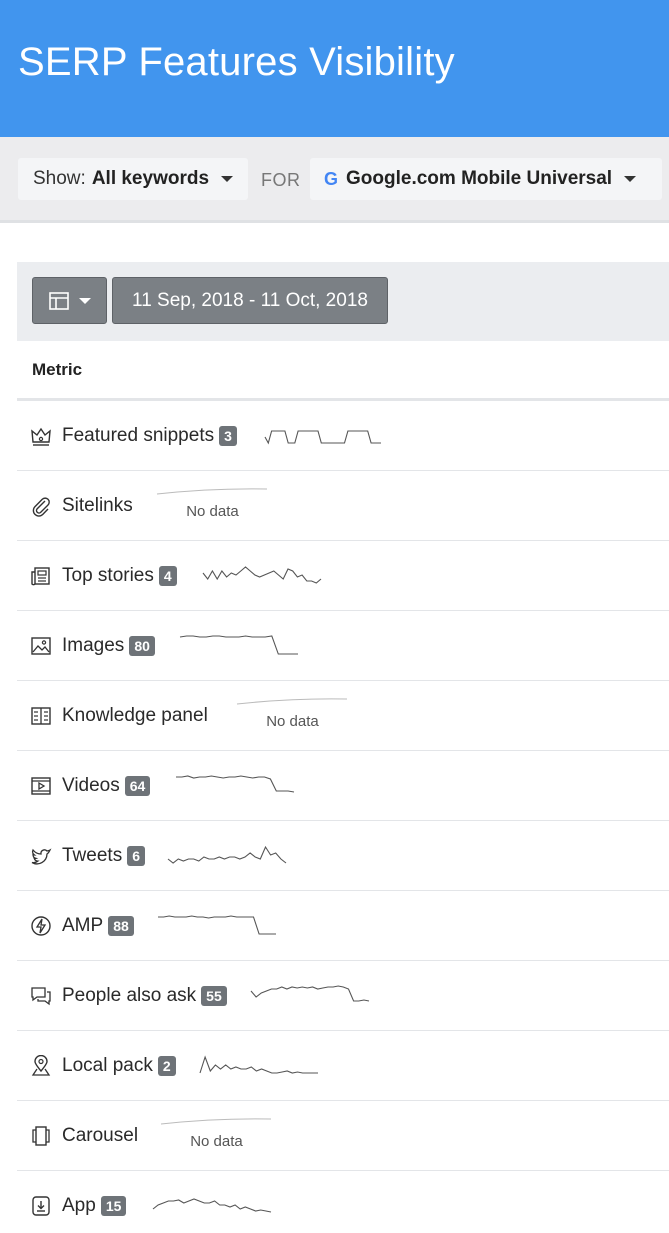 The height and width of the screenshot is (1233, 669). Describe the element at coordinates (41, 715) in the screenshot. I see `book-icon` at that location.